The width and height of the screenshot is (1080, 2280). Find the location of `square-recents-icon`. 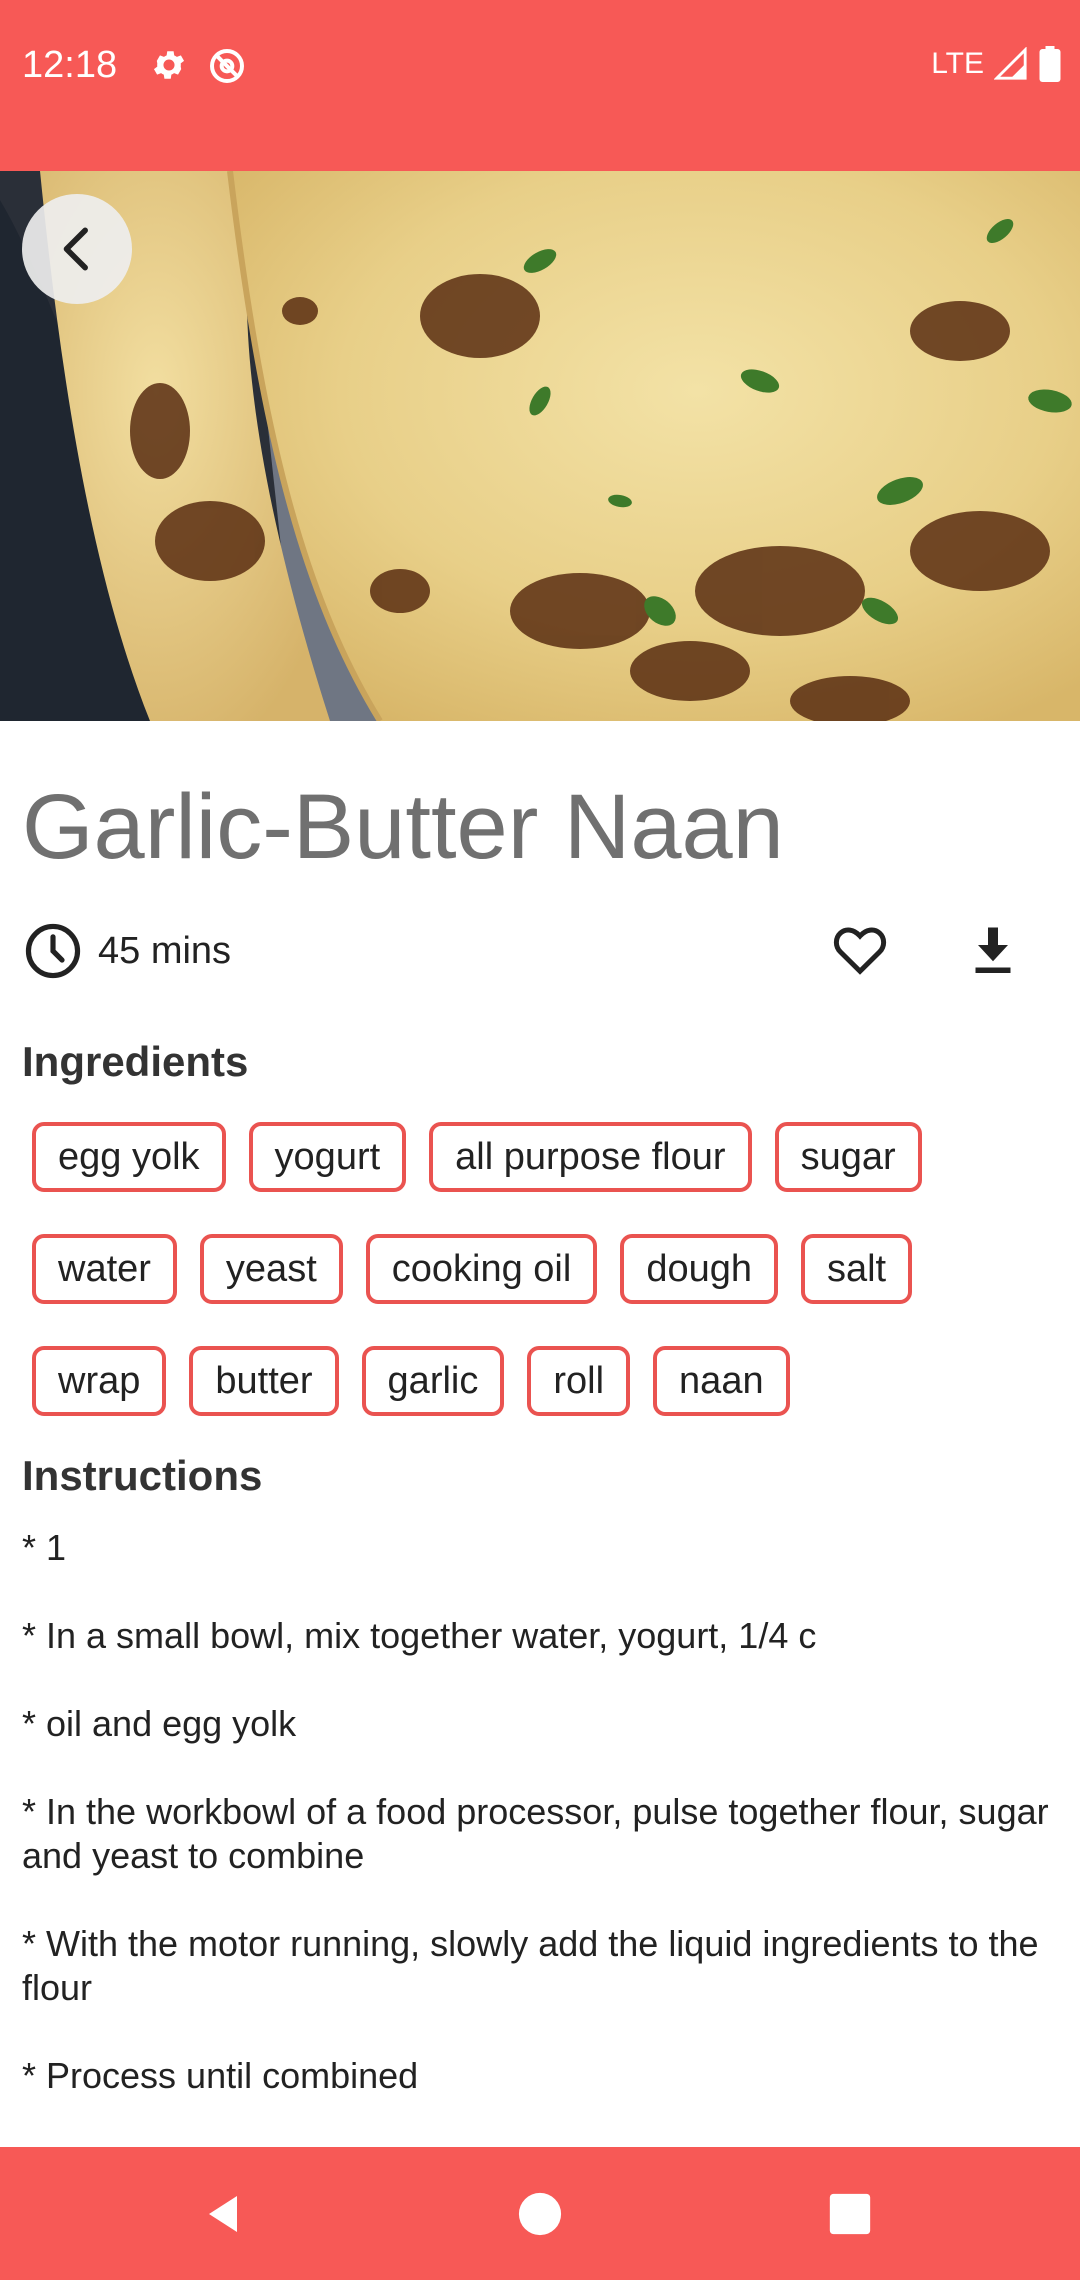

square-recents-icon is located at coordinates (850, 2213).